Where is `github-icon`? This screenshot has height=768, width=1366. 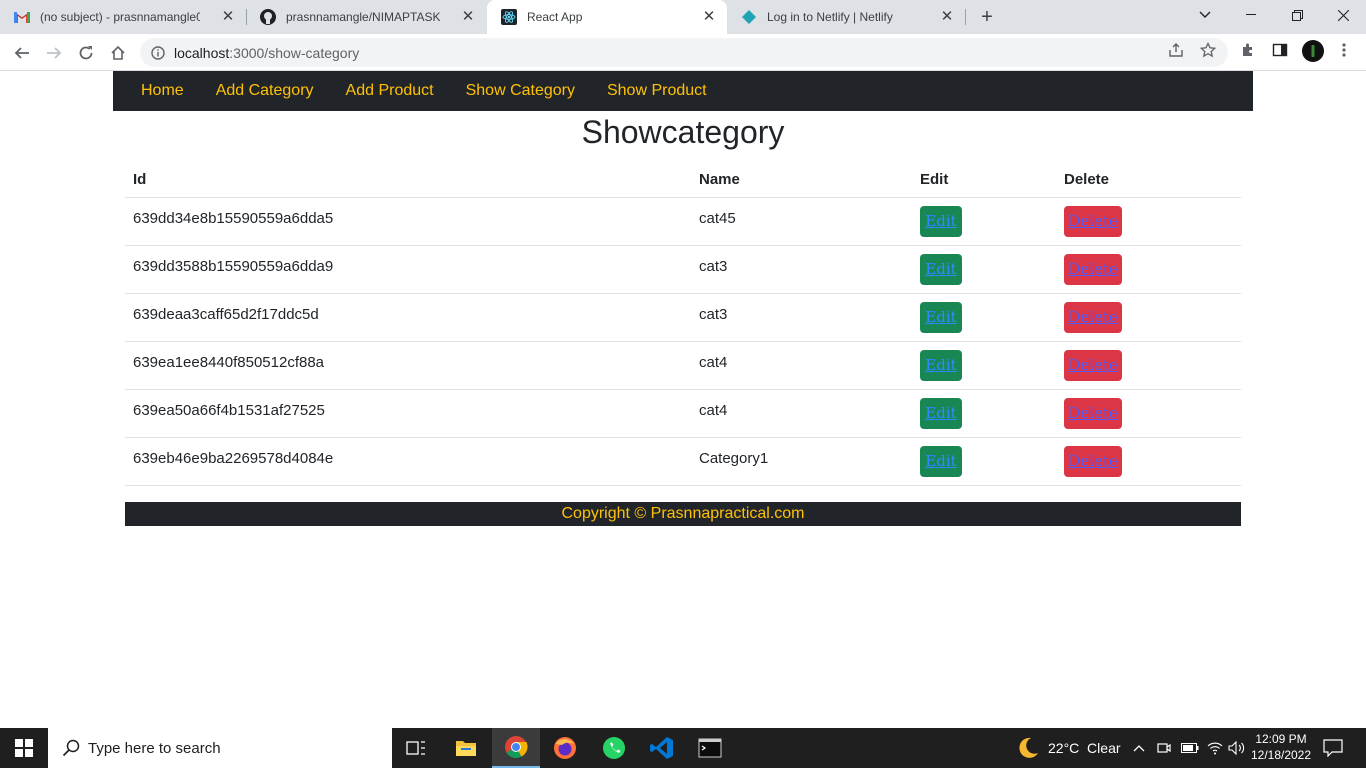 github-icon is located at coordinates (268, 17).